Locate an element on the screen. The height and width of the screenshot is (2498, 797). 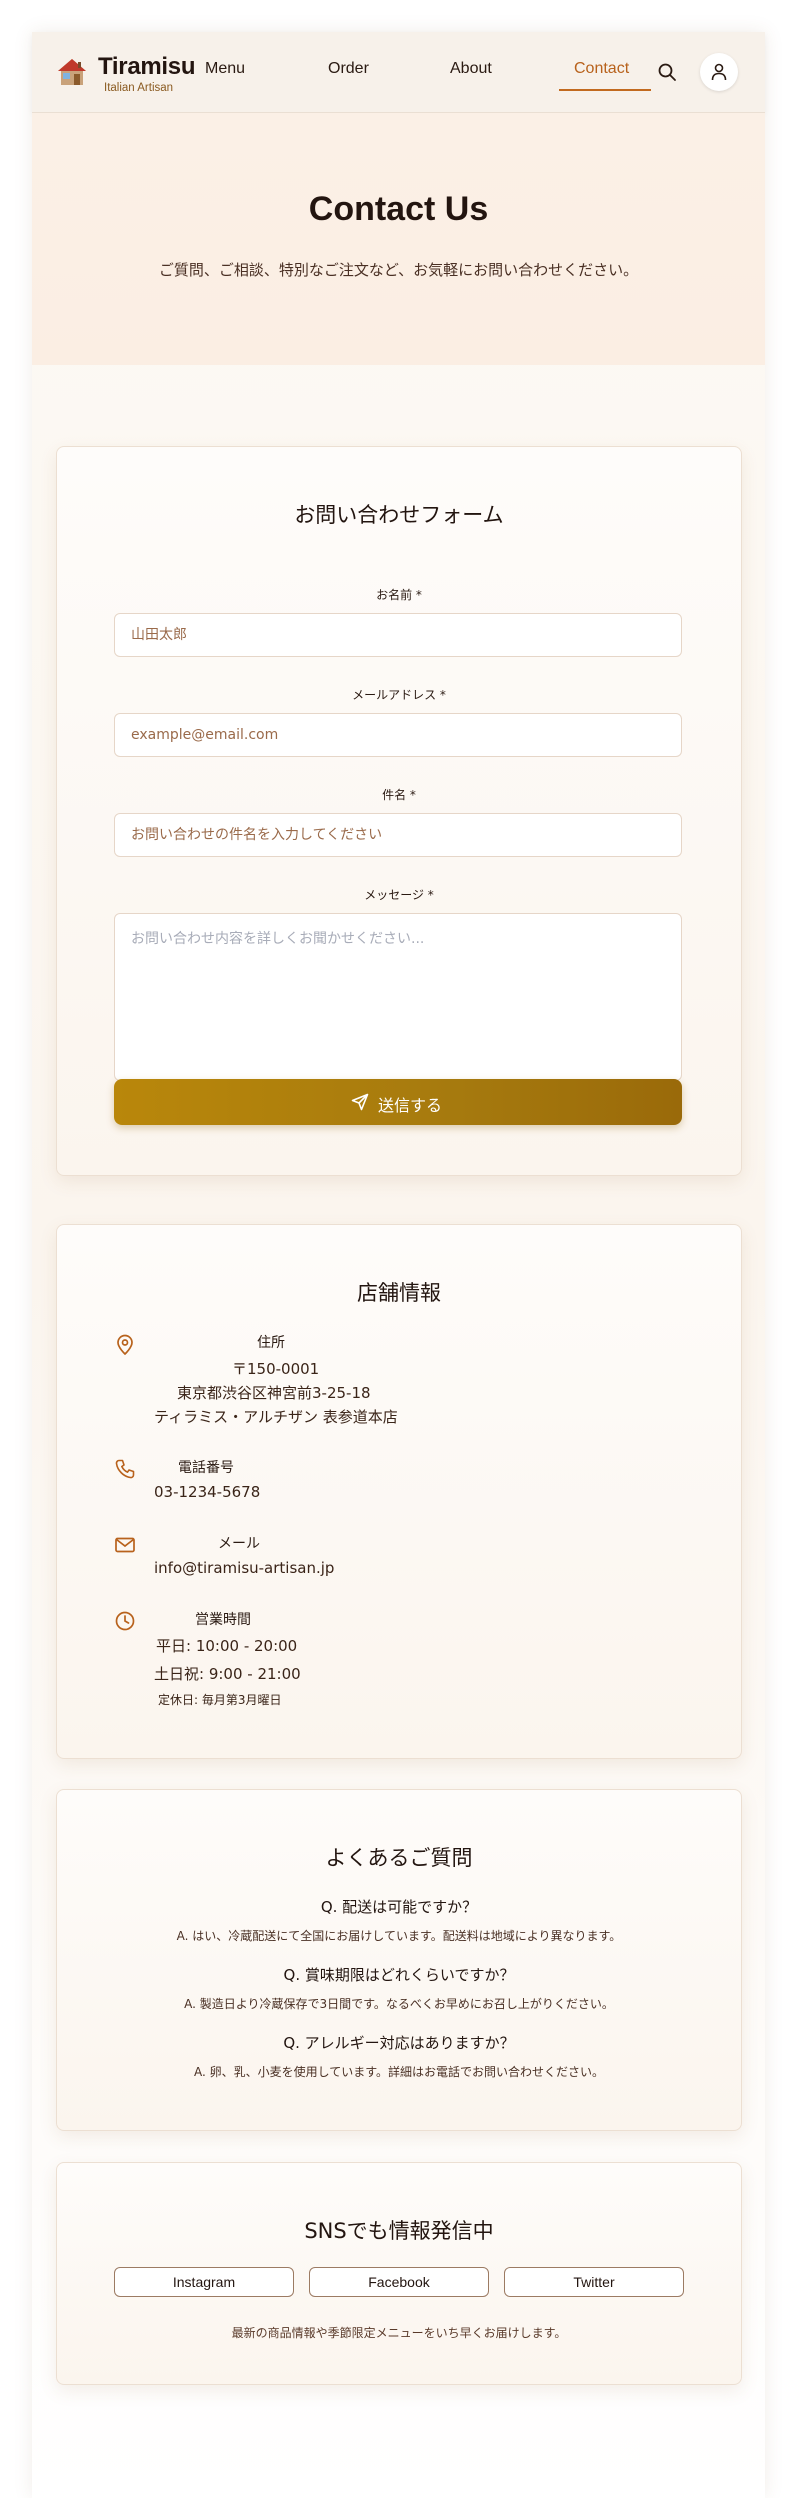
email-address: info@tiramisu-artisan.jp is located at coordinates (244, 1568).